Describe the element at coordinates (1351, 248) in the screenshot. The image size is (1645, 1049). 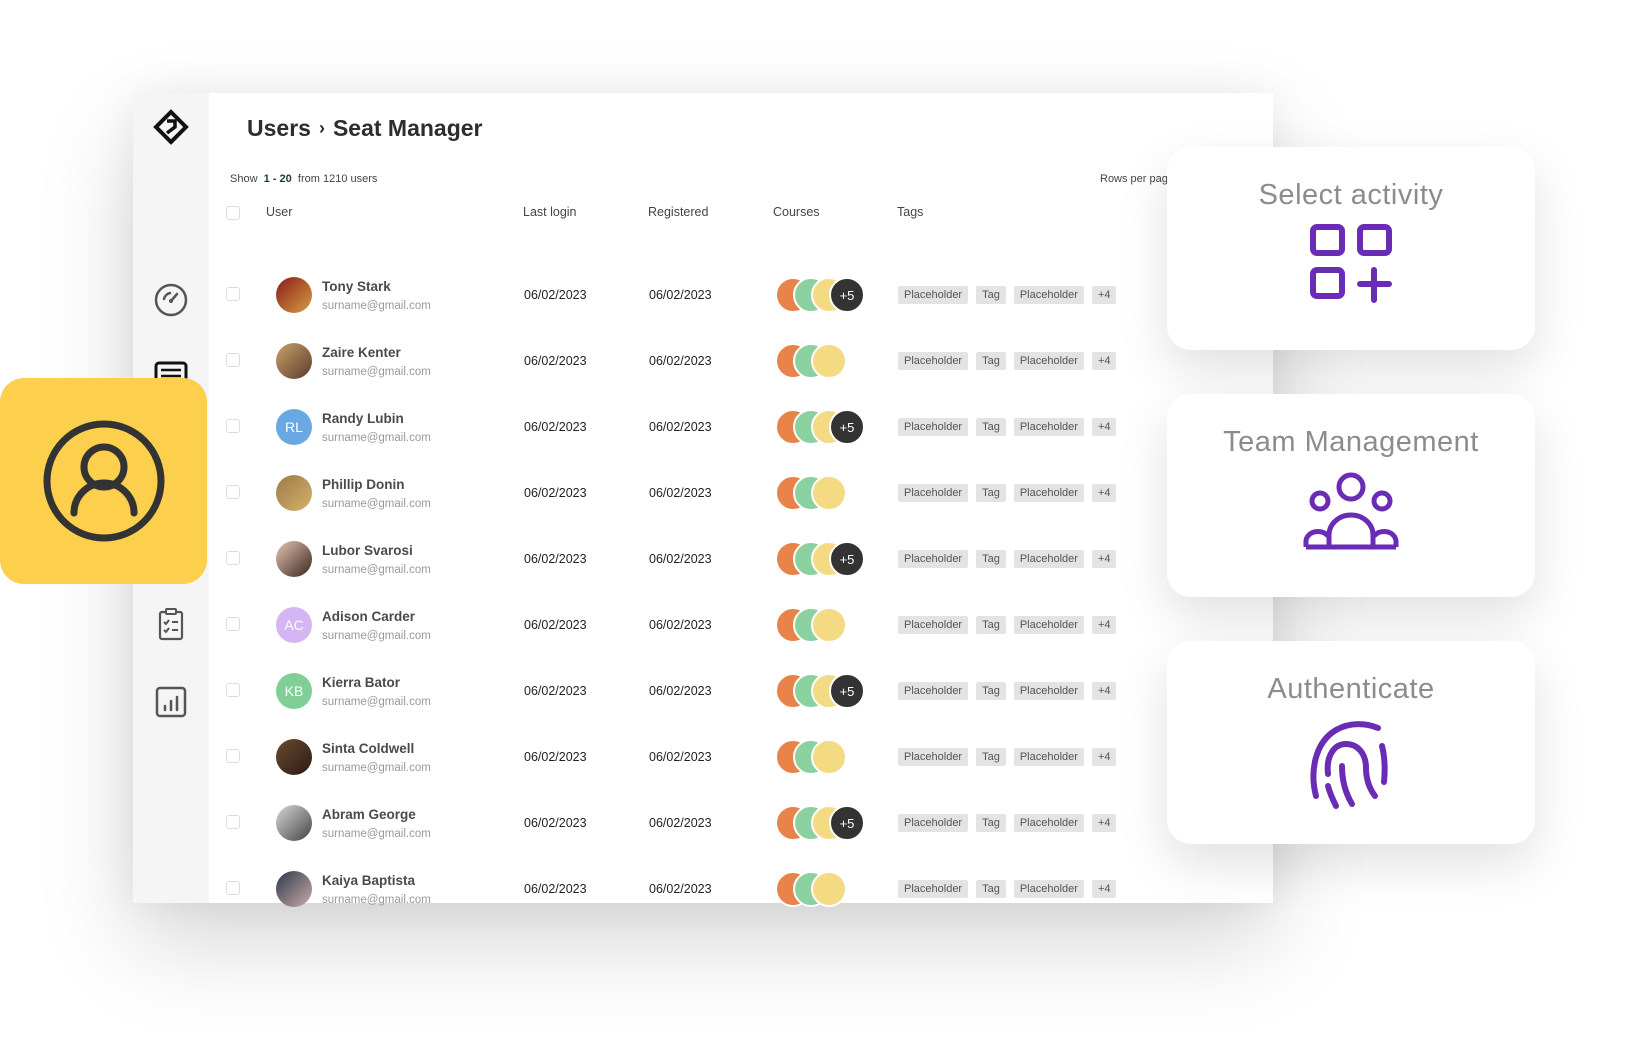
I see `card-select-activity: Select activity` at that location.